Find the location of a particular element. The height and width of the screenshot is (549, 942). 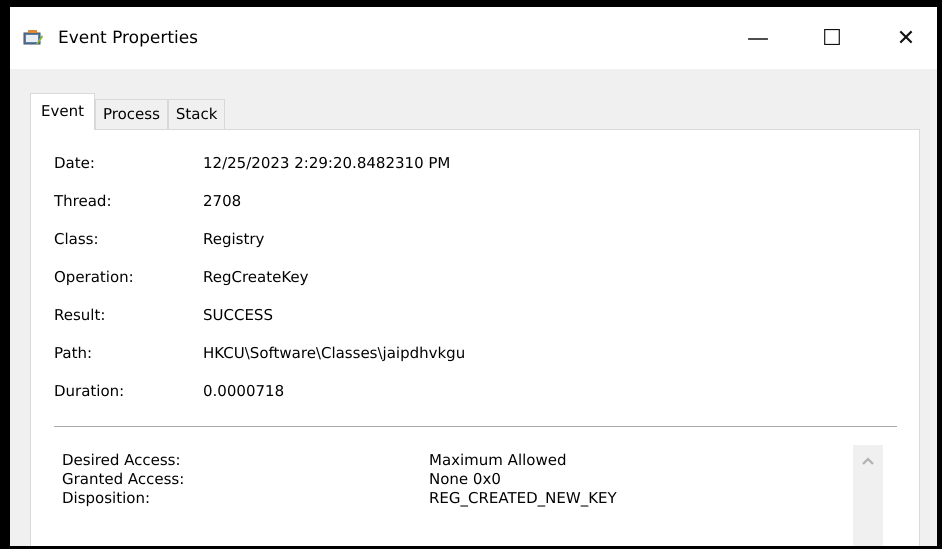

detail-label: Disposition: is located at coordinates (107, 498).